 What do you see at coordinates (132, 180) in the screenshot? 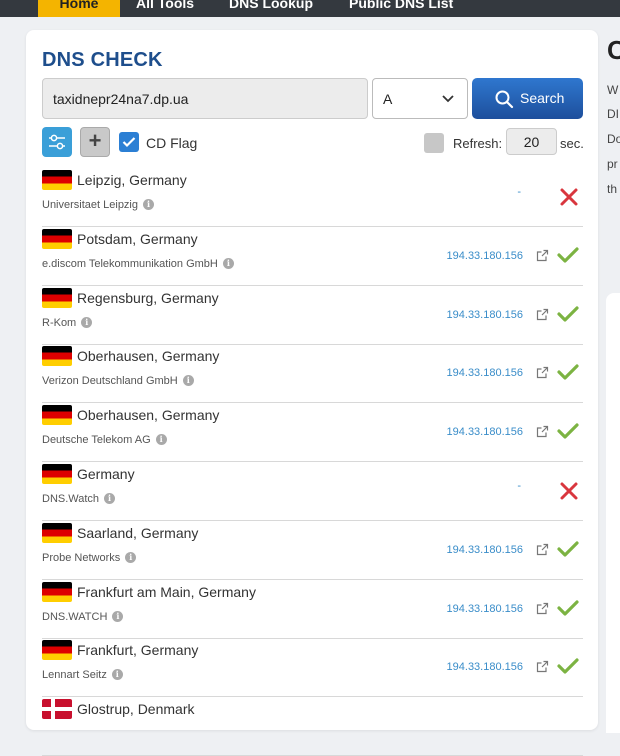
I see `server-location: Leipzig, Germany` at bounding box center [132, 180].